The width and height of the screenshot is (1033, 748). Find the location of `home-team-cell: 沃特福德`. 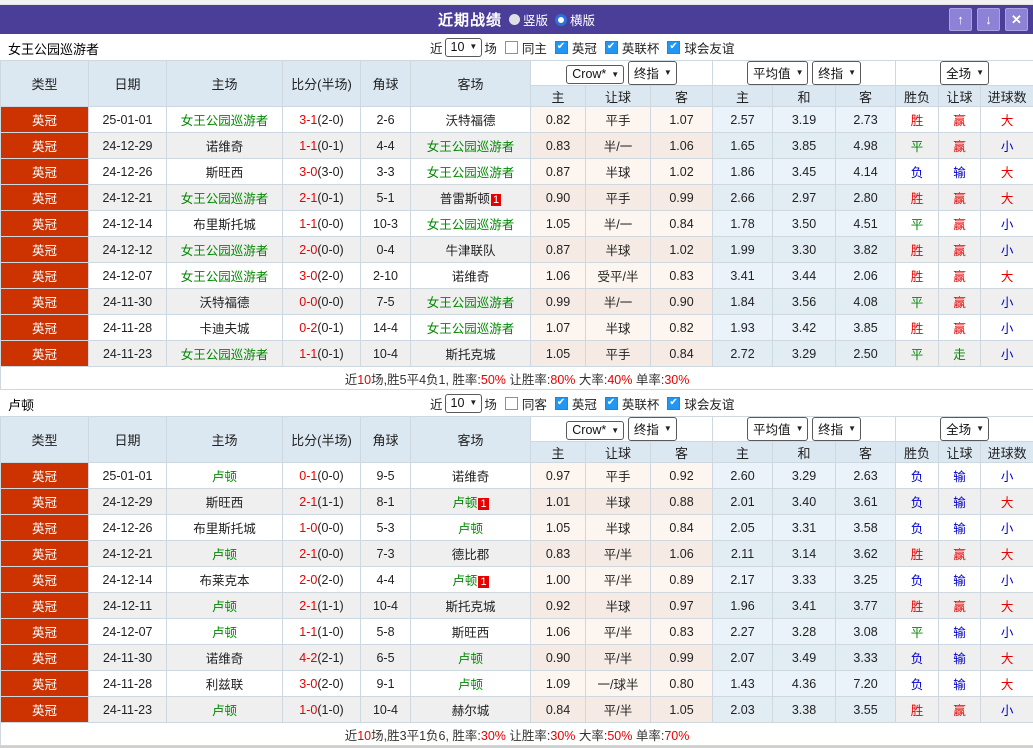

home-team-cell: 沃特福德 is located at coordinates (225, 302).